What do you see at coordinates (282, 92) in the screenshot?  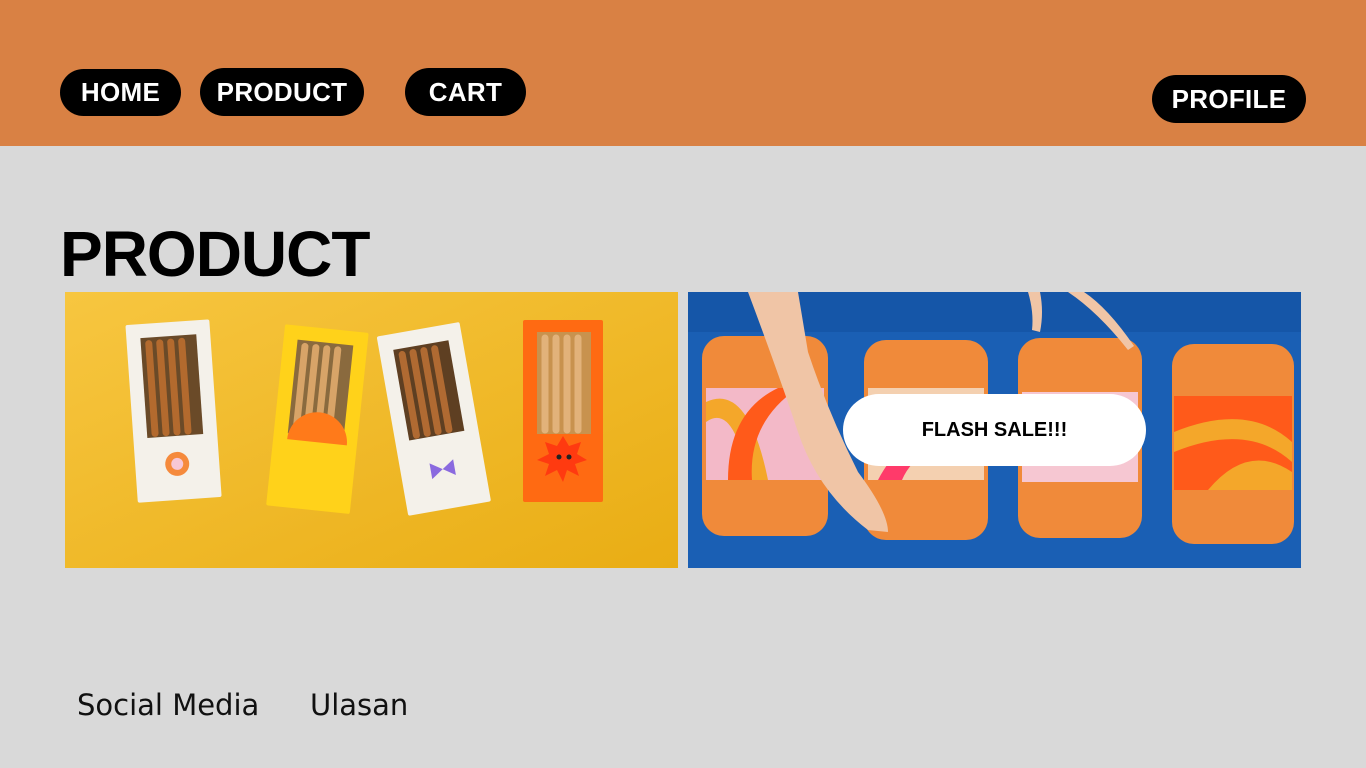 I see `nav-product-button: PRODUCT` at bounding box center [282, 92].